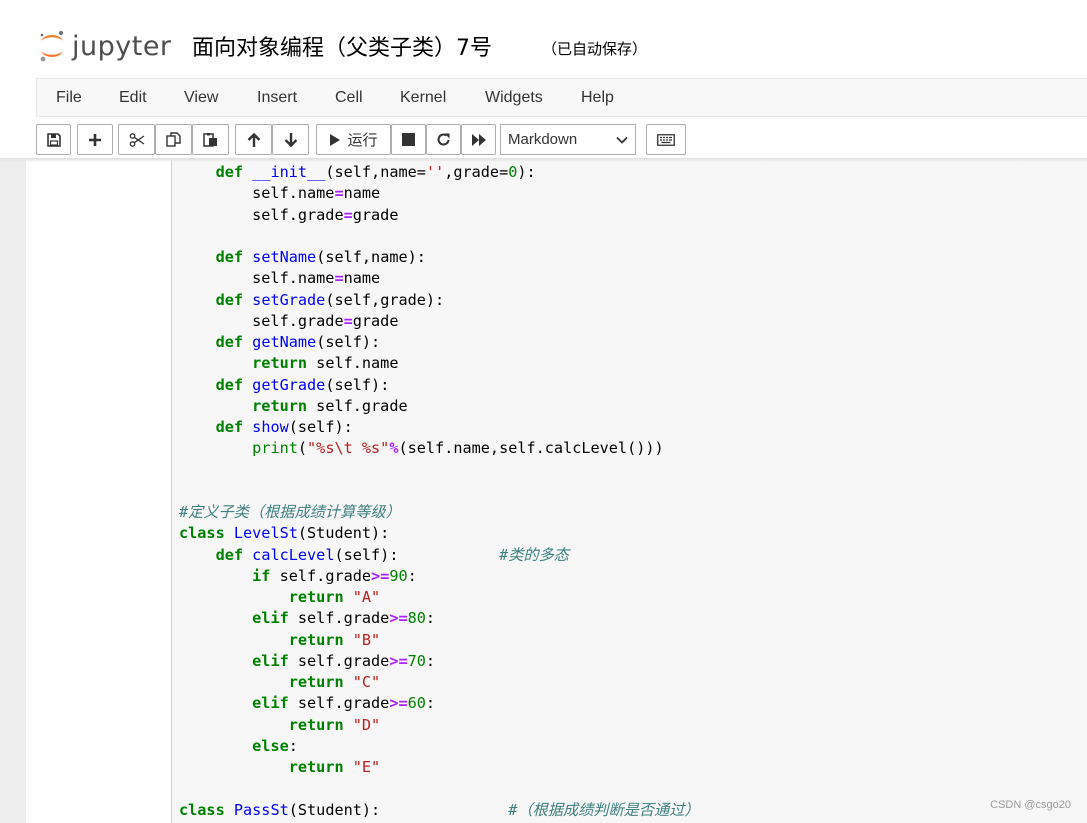  What do you see at coordinates (423, 98) in the screenshot?
I see `menu-kernel: Kernel` at bounding box center [423, 98].